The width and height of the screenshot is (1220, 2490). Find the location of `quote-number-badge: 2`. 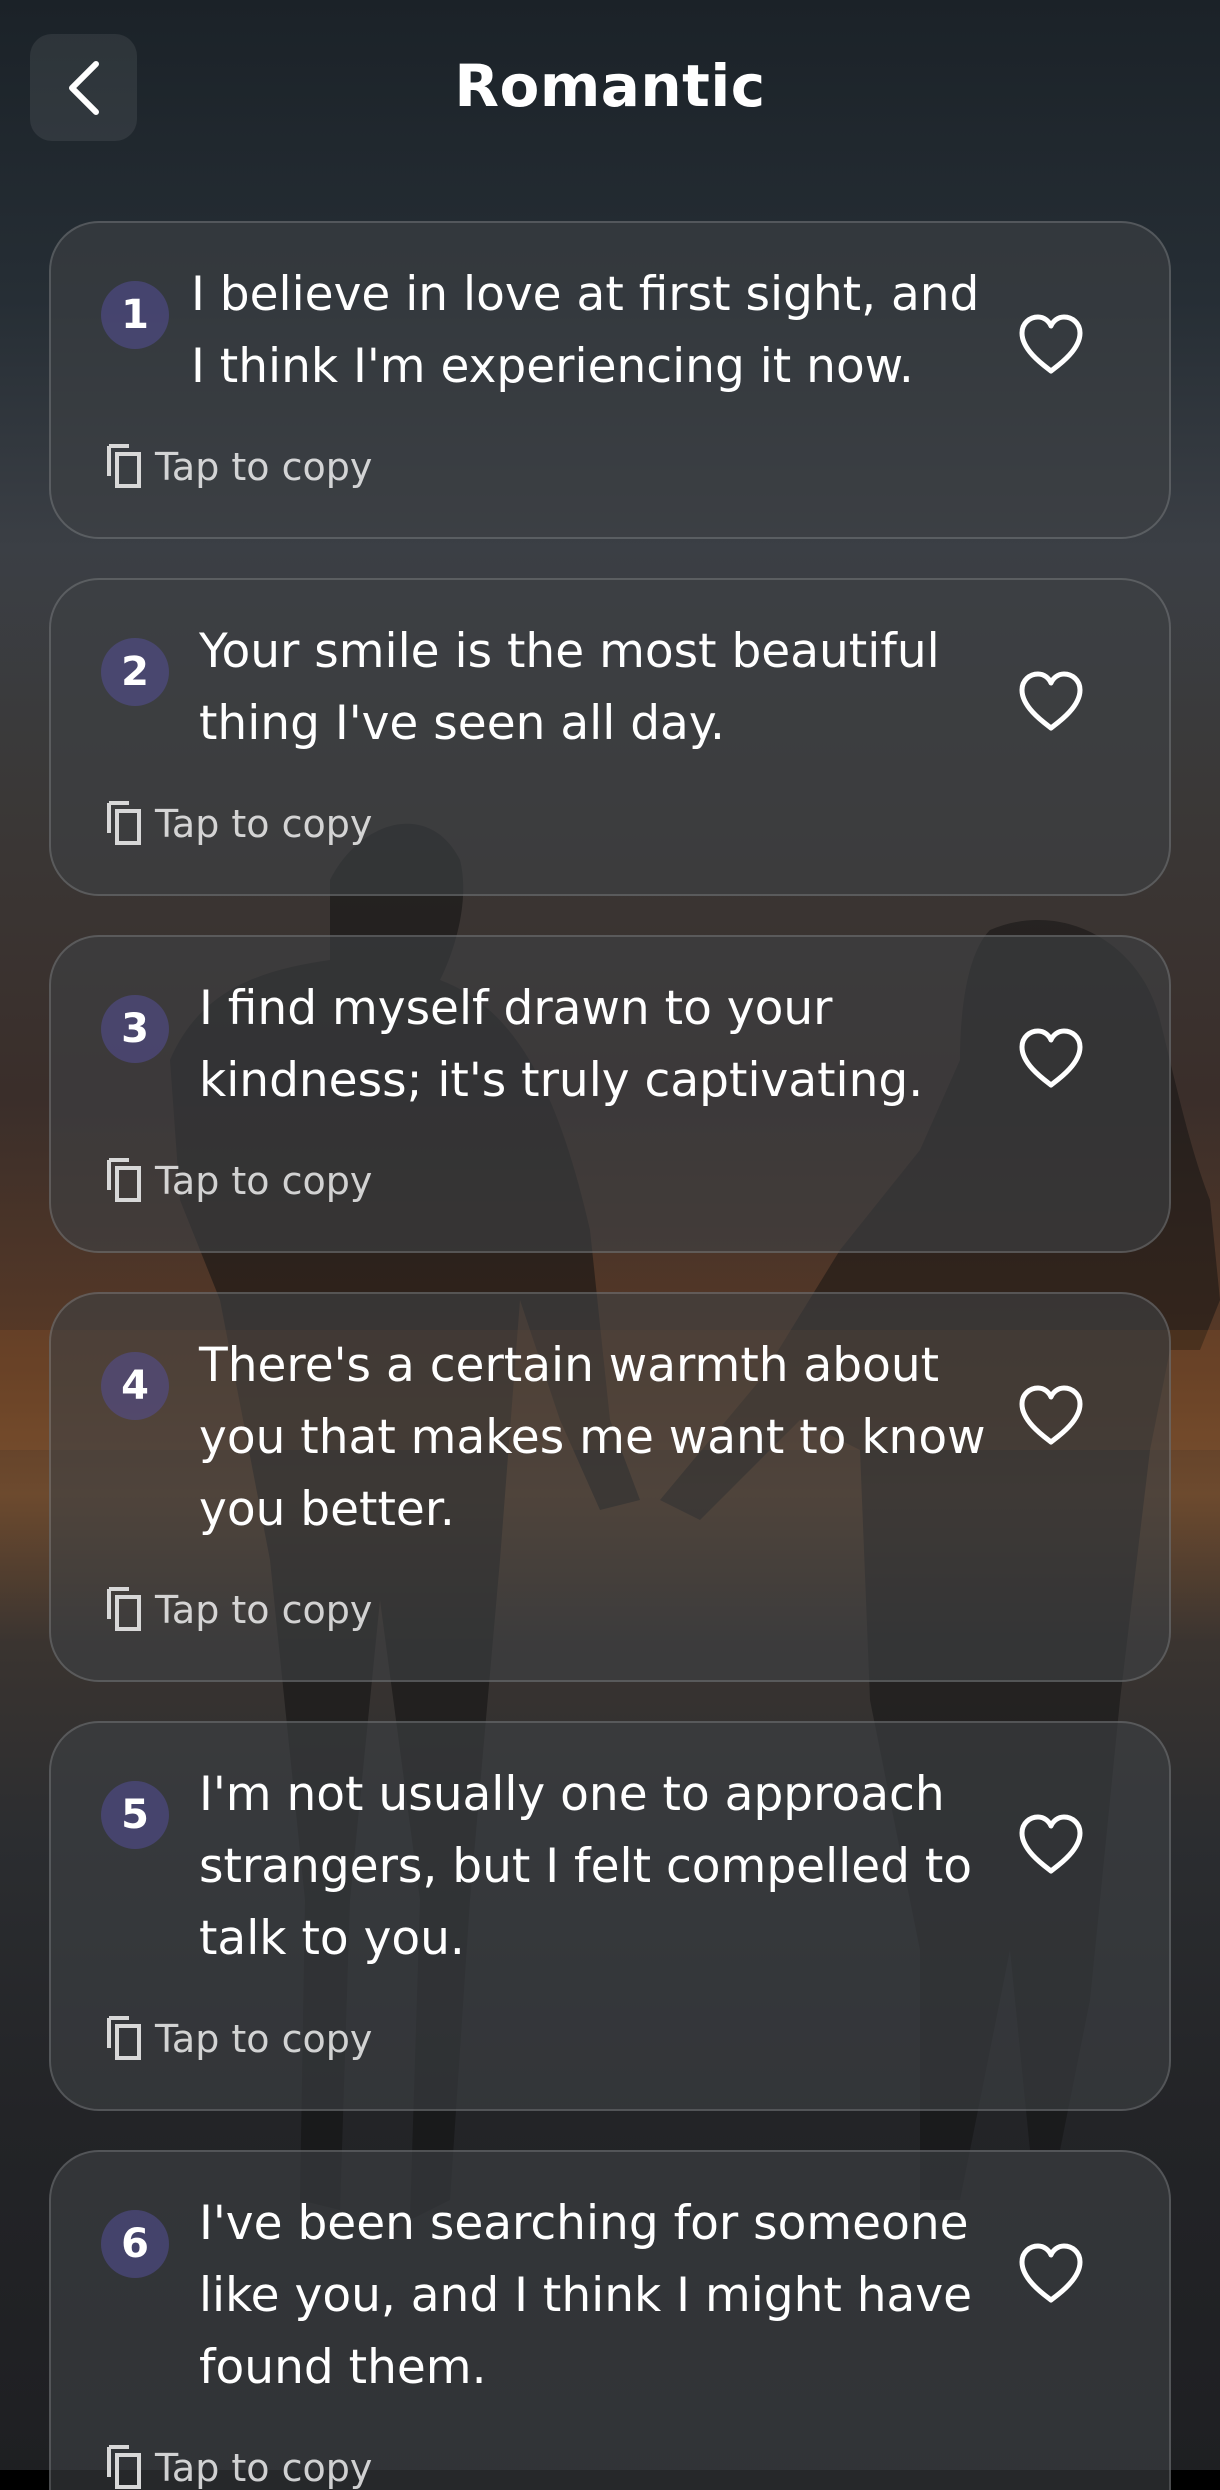

quote-number-badge: 2 is located at coordinates (135, 672).